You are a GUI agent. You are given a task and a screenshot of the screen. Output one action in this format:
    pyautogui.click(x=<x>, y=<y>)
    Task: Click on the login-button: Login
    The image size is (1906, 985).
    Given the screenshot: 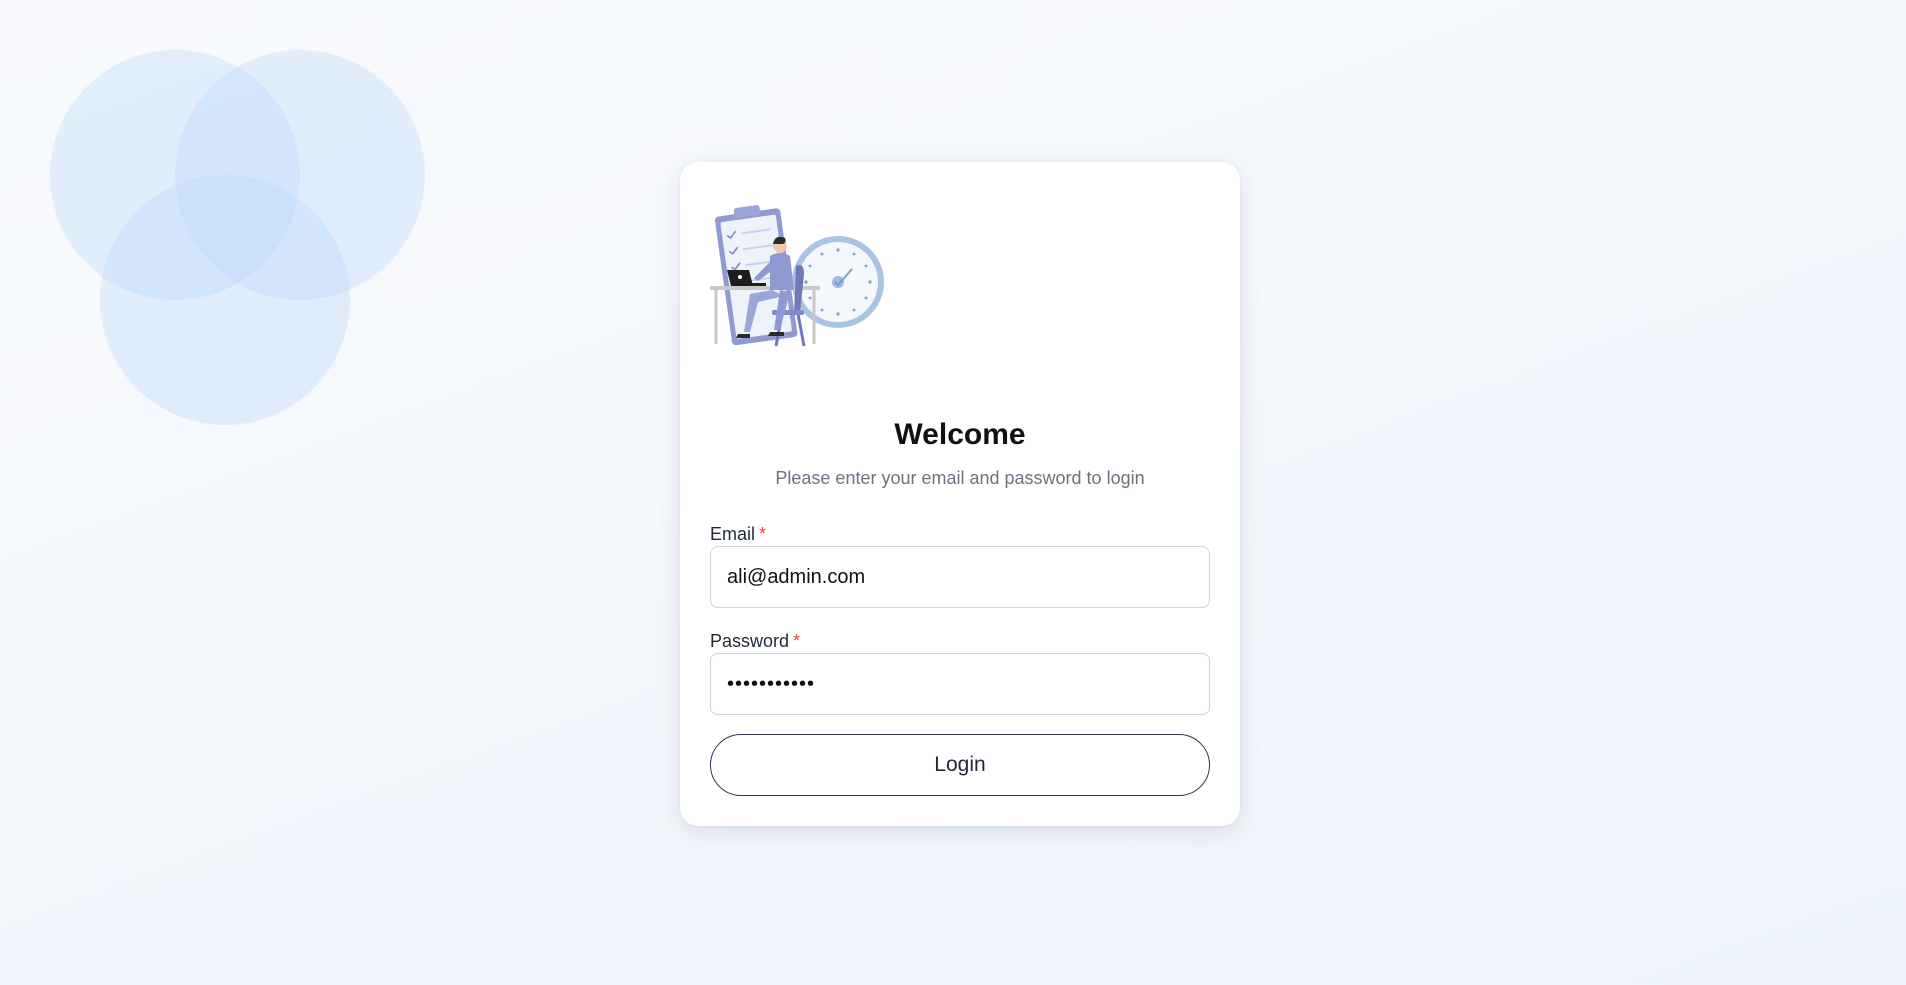 What is the action you would take?
    pyautogui.click(x=960, y=765)
    